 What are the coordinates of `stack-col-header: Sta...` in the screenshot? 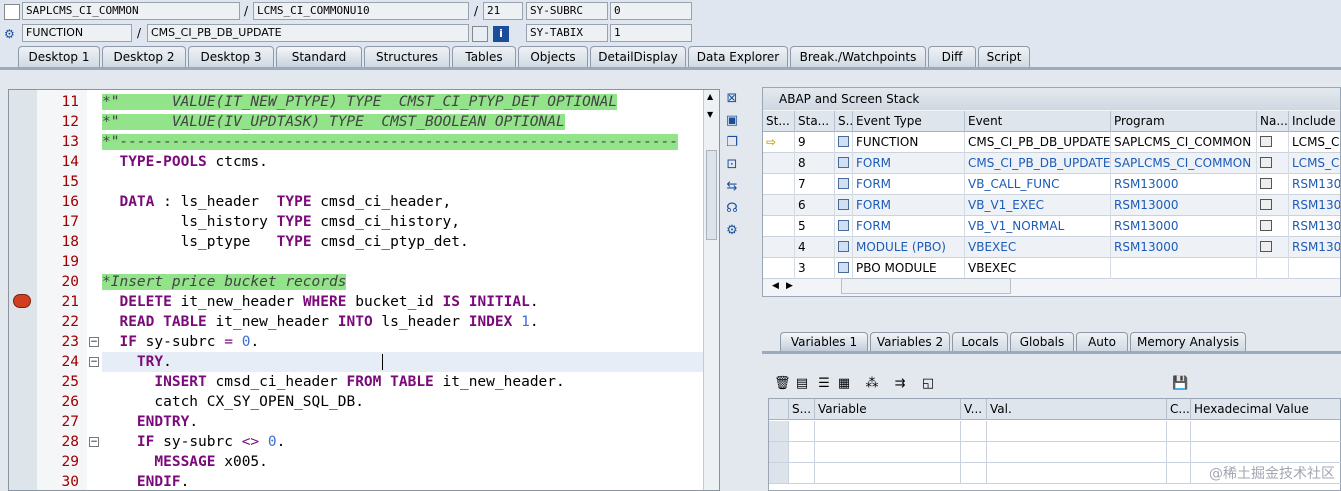 It's located at (815, 121).